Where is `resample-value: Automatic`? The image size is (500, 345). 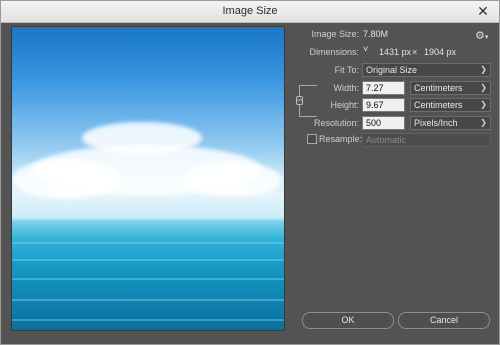 resample-value: Automatic is located at coordinates (386, 140).